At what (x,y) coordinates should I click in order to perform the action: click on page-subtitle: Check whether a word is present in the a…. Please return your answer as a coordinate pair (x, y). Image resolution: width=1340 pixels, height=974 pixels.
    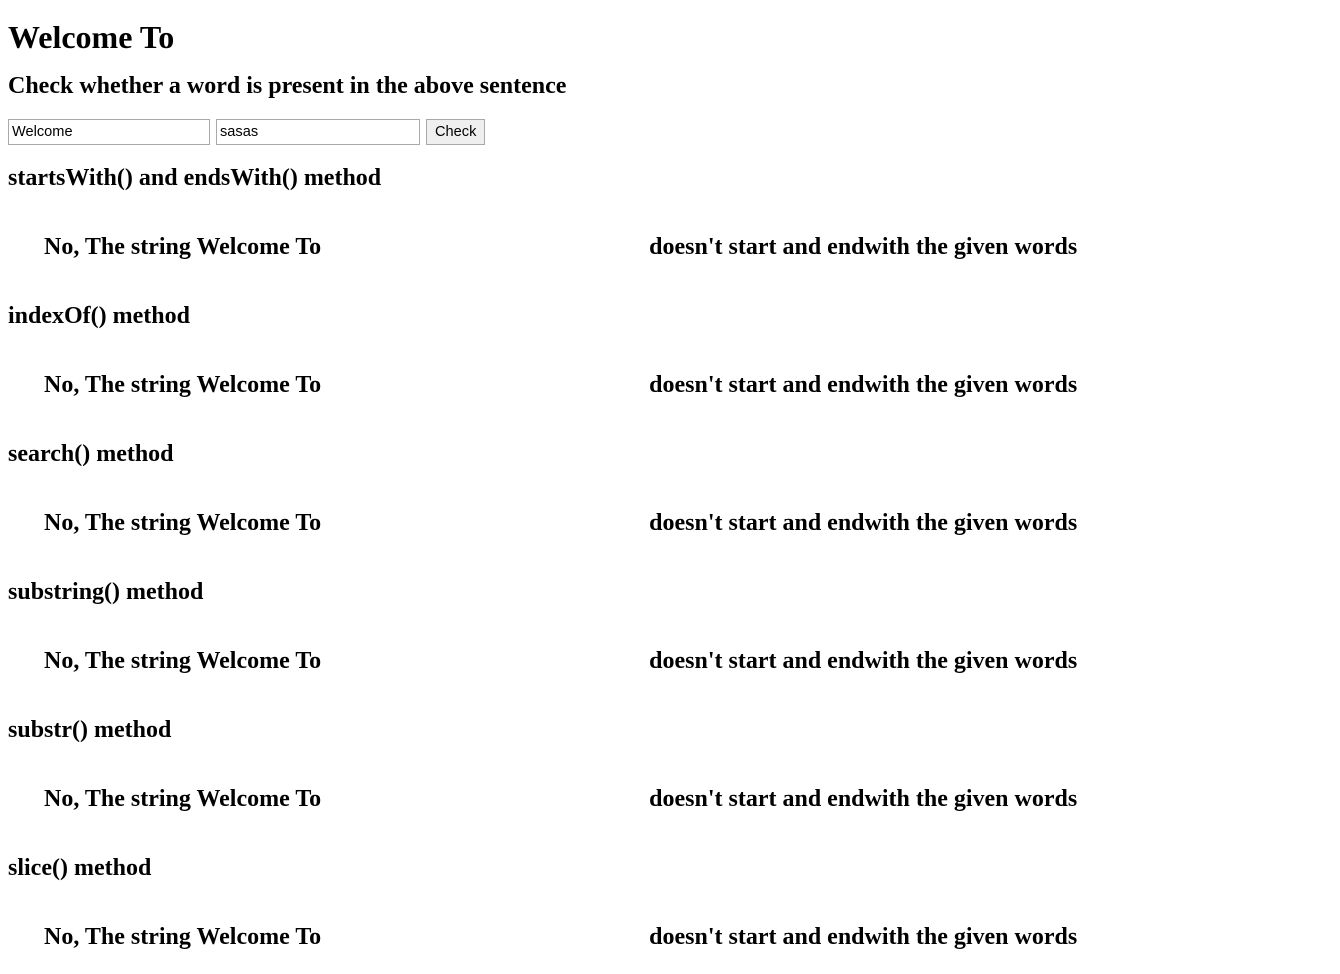
    Looking at the image, I should click on (287, 86).